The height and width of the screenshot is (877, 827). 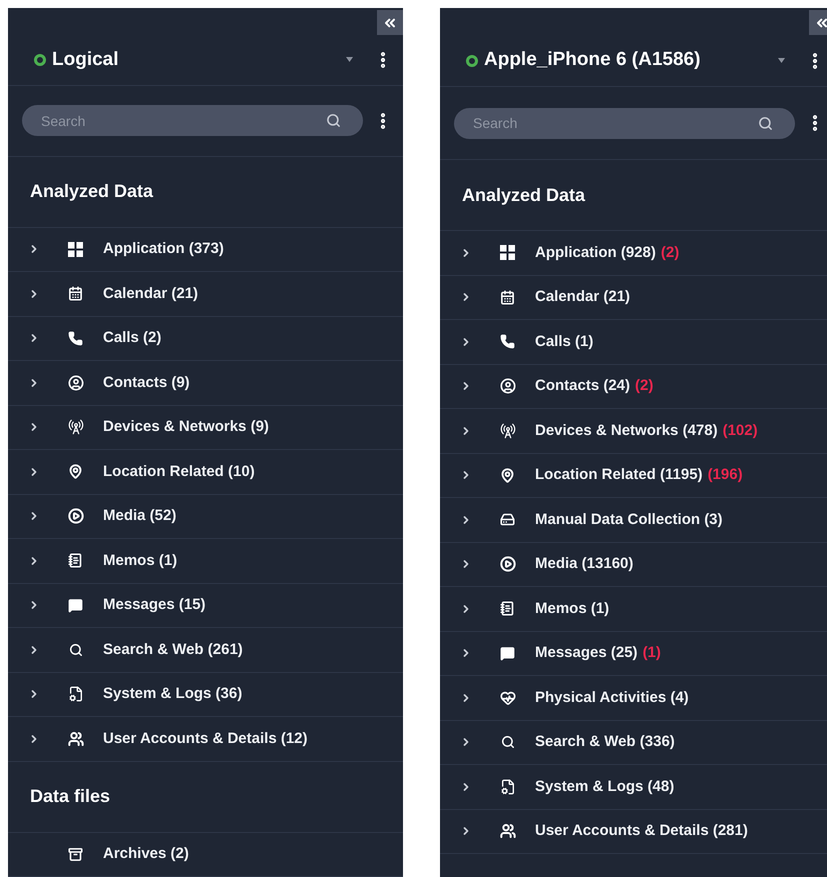 I want to click on flag-count: (196), so click(x=725, y=475).